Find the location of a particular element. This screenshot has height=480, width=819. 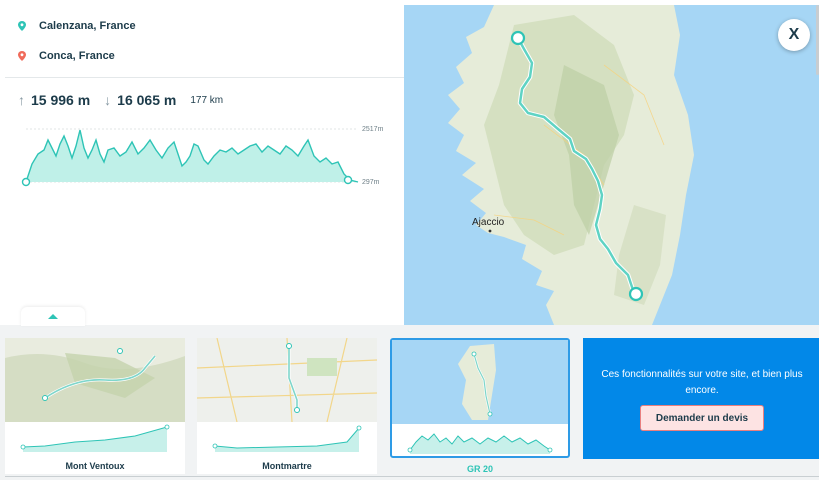

example-card-gr20: GR 20 is located at coordinates (480, 406).